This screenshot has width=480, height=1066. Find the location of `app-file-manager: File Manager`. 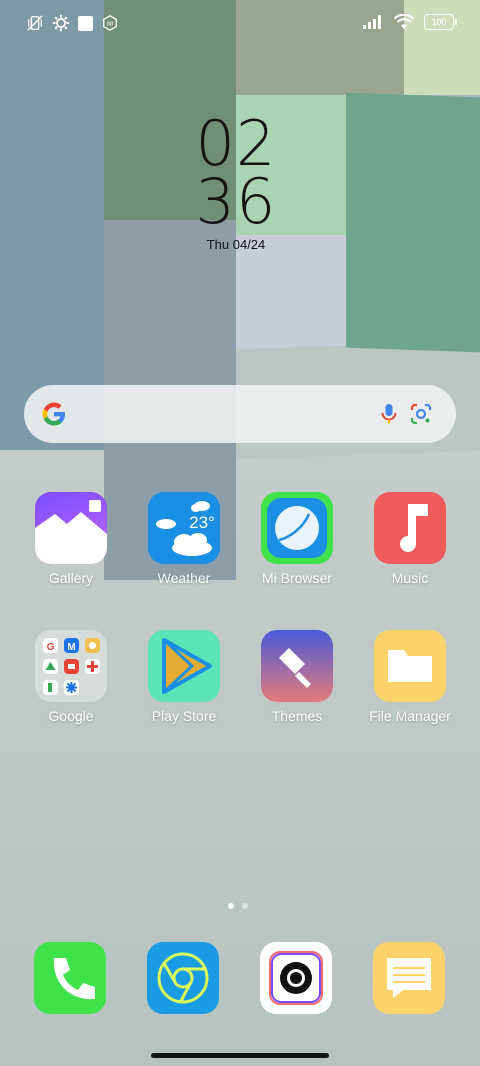

app-file-manager: File Manager is located at coordinates (410, 677).